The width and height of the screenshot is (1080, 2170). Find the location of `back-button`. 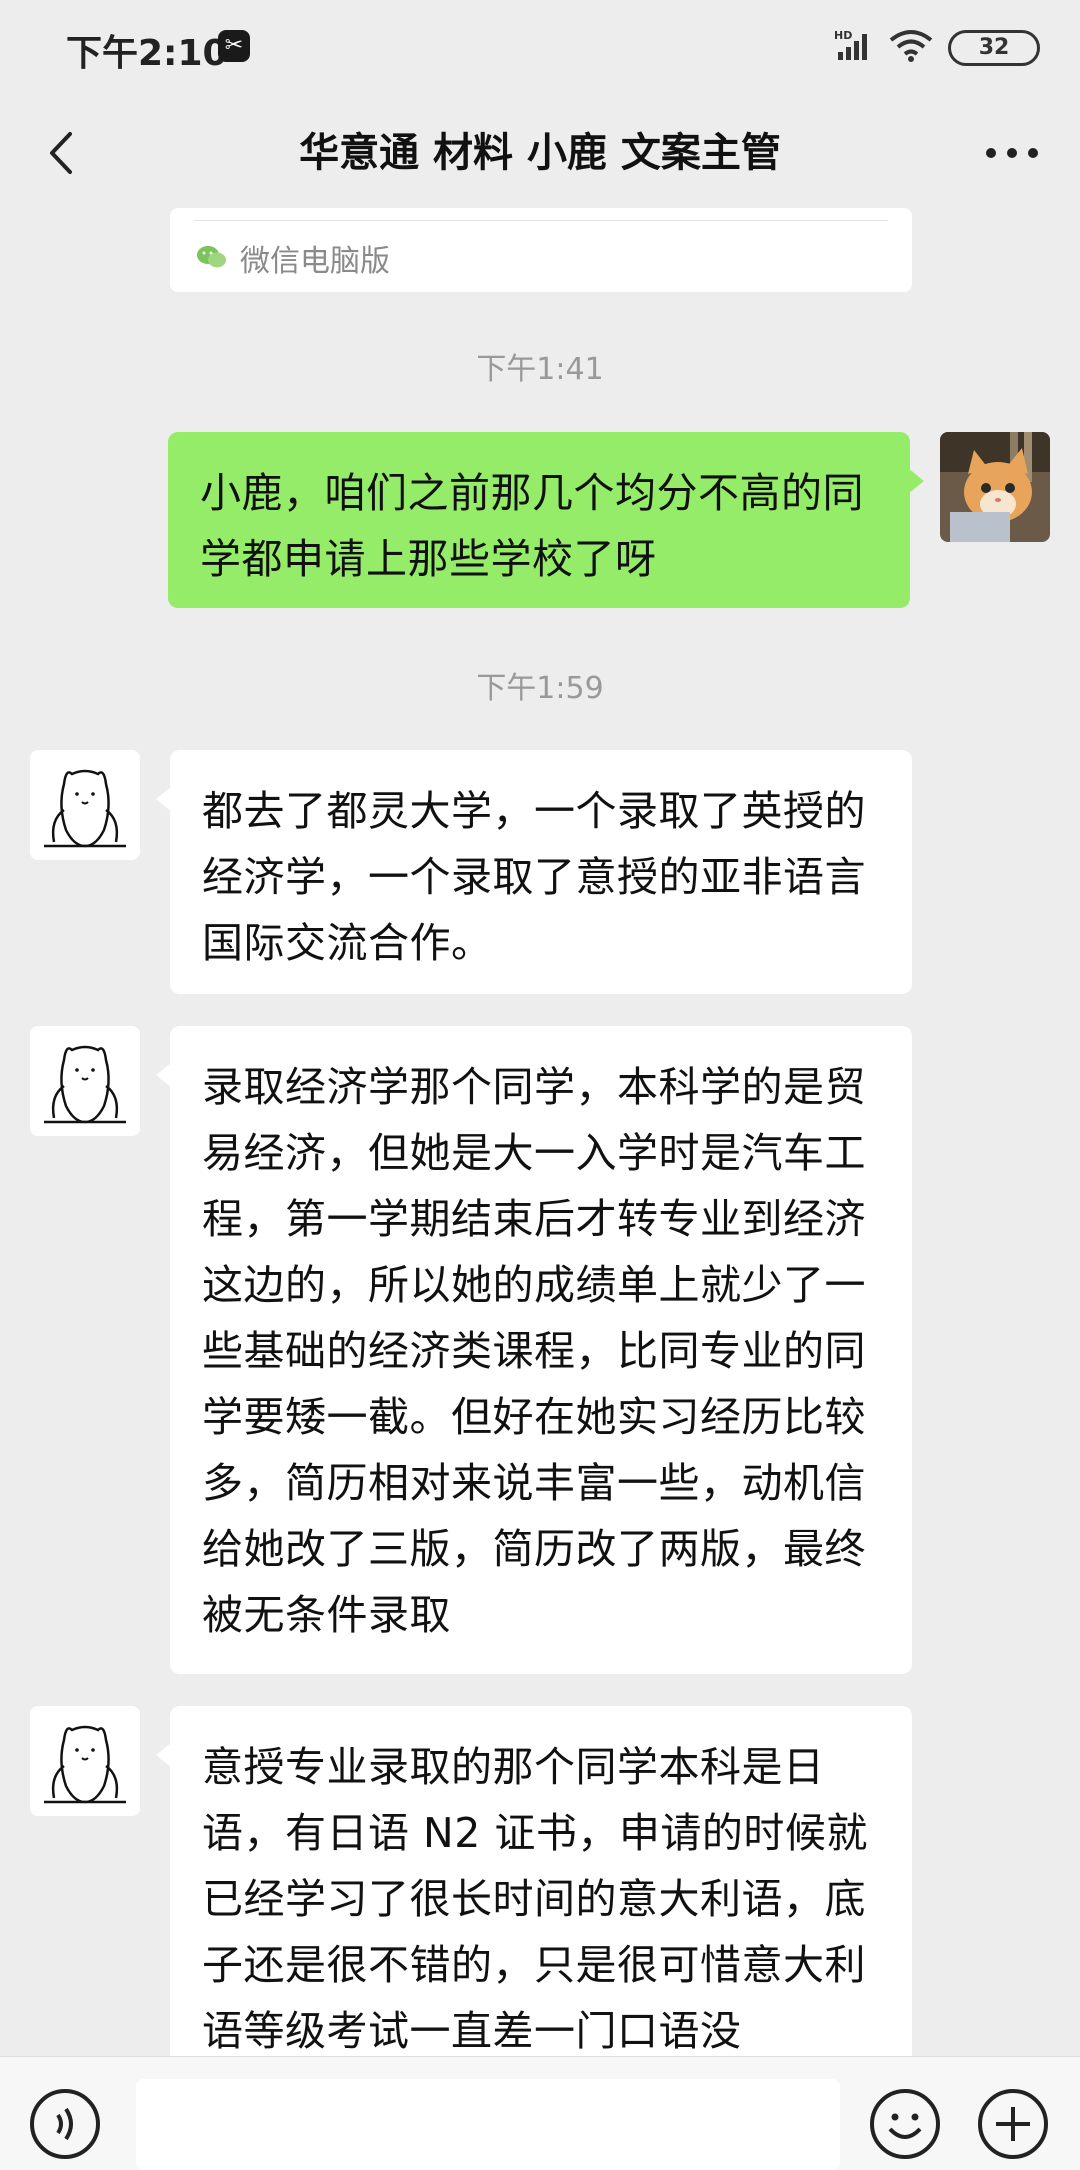

back-button is located at coordinates (64, 153).